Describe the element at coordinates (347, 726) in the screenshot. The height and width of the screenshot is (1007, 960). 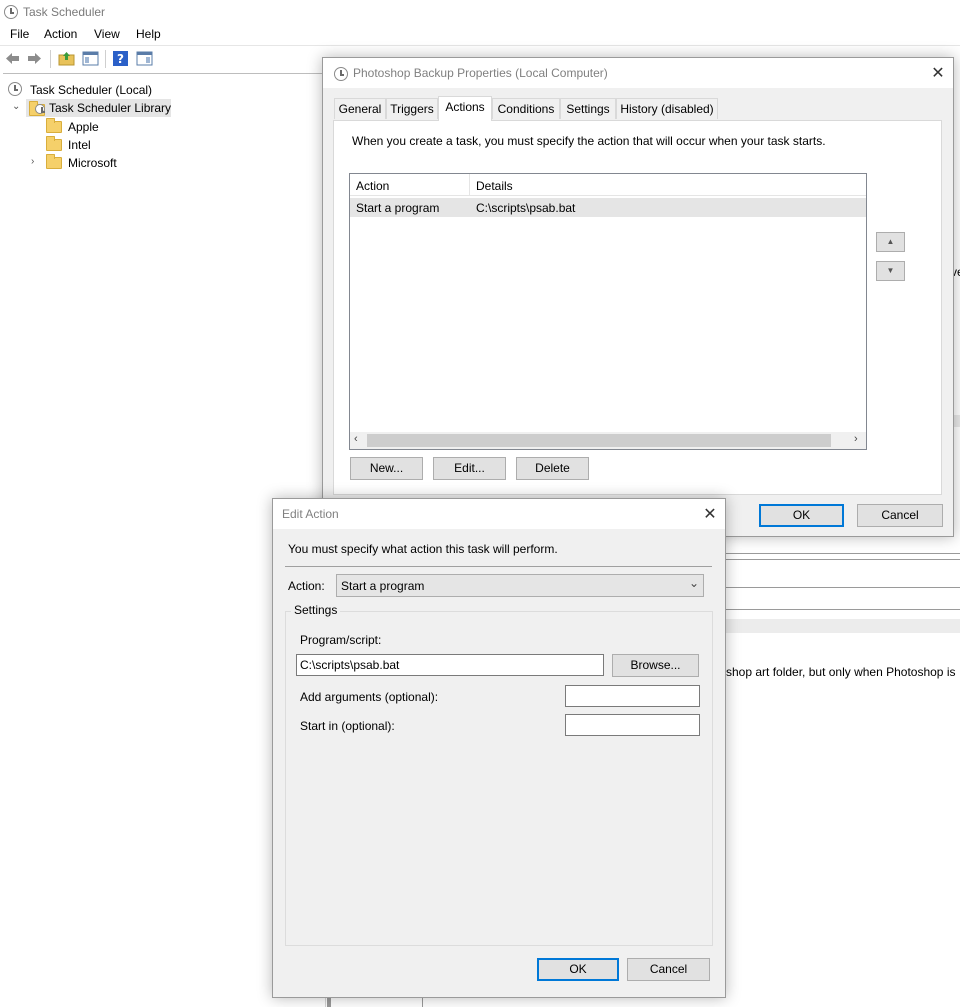
I see `start-in-label: Start in (optional):` at that location.